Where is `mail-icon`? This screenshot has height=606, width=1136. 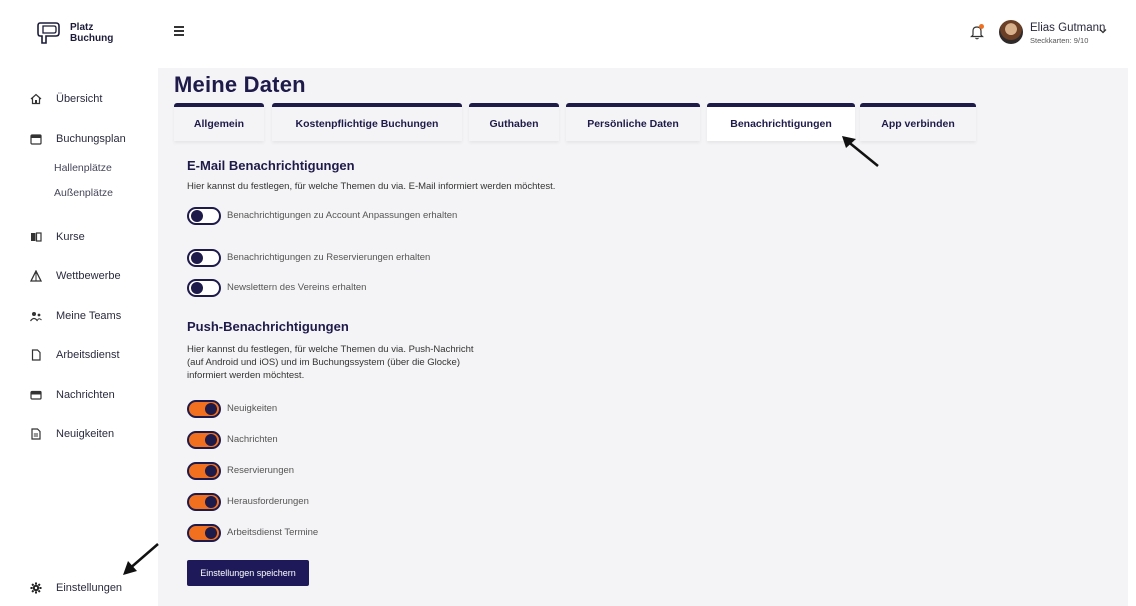
mail-icon is located at coordinates (36, 395).